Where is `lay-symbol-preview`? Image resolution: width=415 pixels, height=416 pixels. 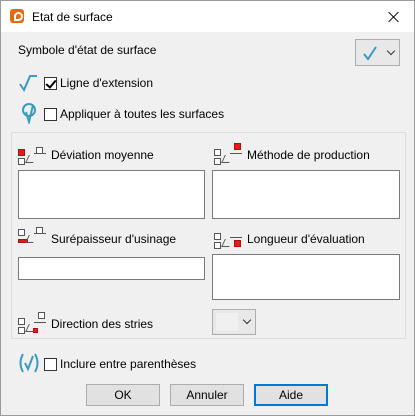
lay-symbol-preview is located at coordinates (227, 322).